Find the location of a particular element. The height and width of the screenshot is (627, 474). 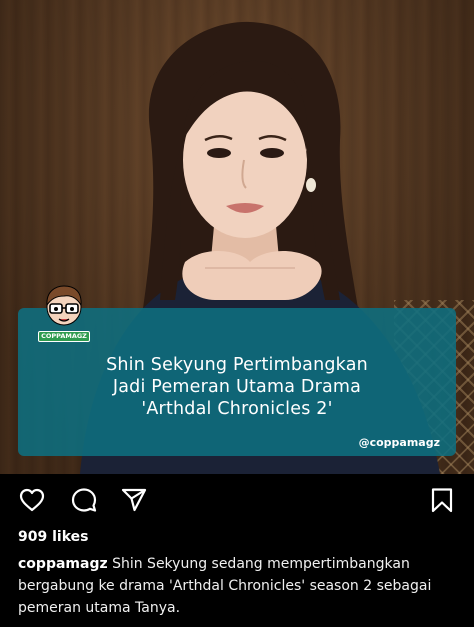

heart-icon is located at coordinates (32, 500).